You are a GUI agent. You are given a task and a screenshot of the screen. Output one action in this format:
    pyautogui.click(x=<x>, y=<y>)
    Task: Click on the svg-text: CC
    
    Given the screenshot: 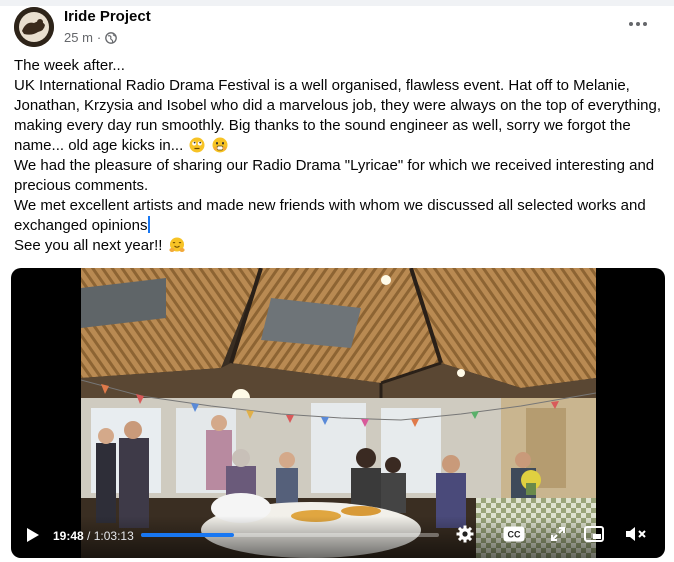 What is the action you would take?
    pyautogui.click(x=514, y=534)
    